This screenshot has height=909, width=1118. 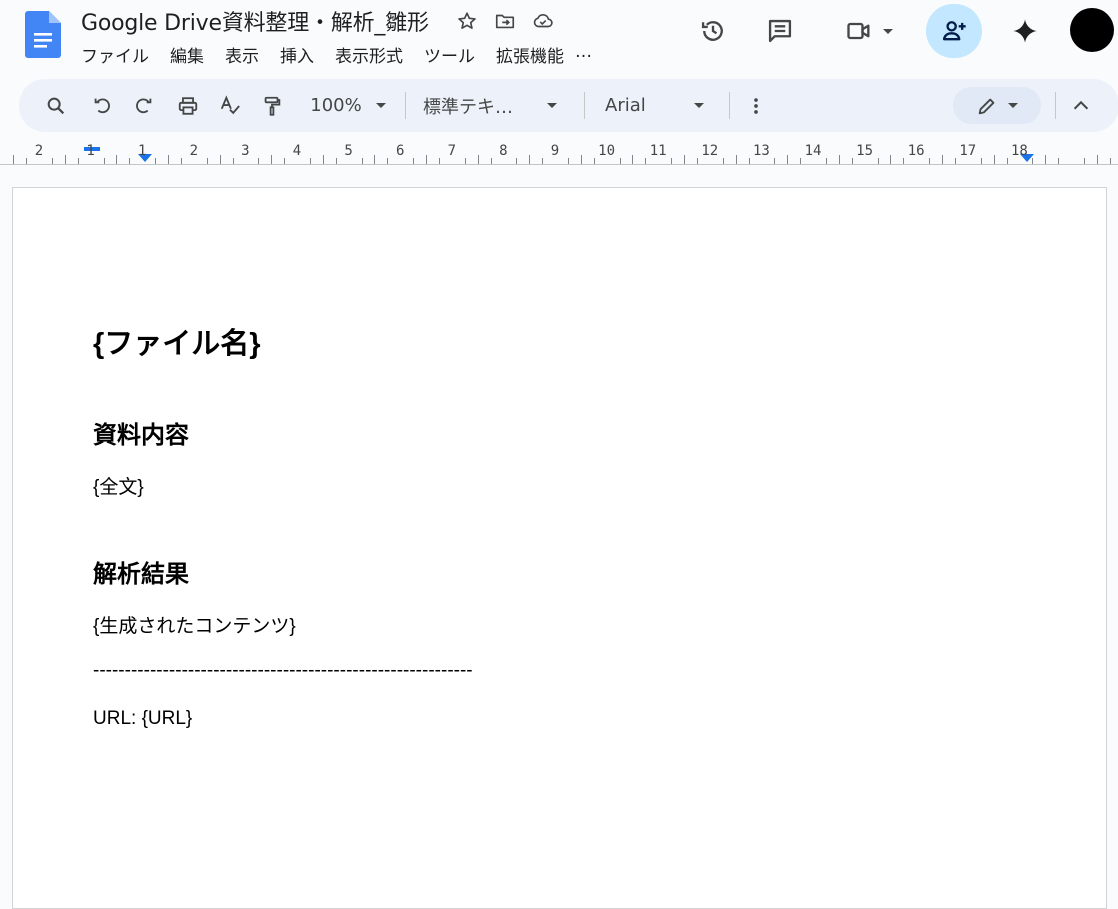 I want to click on url-line: URL: {URL}, so click(x=142, y=719).